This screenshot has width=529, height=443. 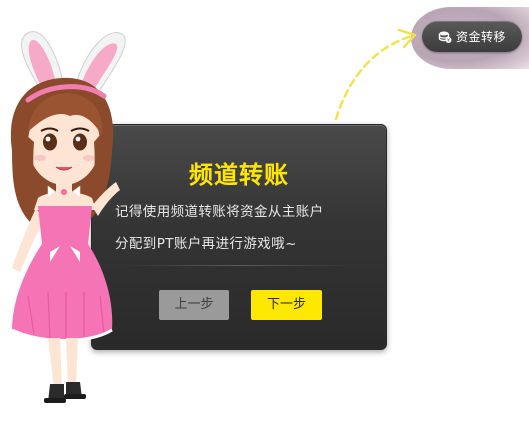 What do you see at coordinates (206, 244) in the screenshot?
I see `dialog-message-line2: 分配到PT账户再进行游戏哦~` at bounding box center [206, 244].